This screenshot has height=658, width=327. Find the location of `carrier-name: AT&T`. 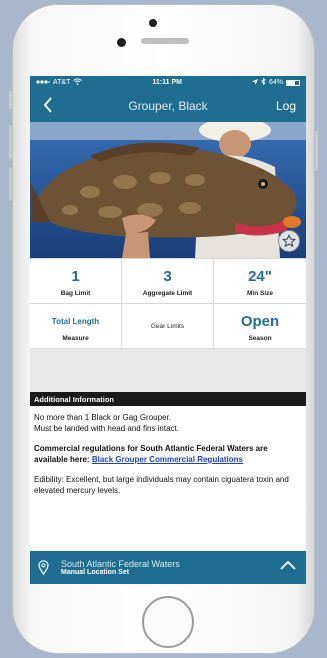

carrier-name: AT&T is located at coordinates (62, 82).